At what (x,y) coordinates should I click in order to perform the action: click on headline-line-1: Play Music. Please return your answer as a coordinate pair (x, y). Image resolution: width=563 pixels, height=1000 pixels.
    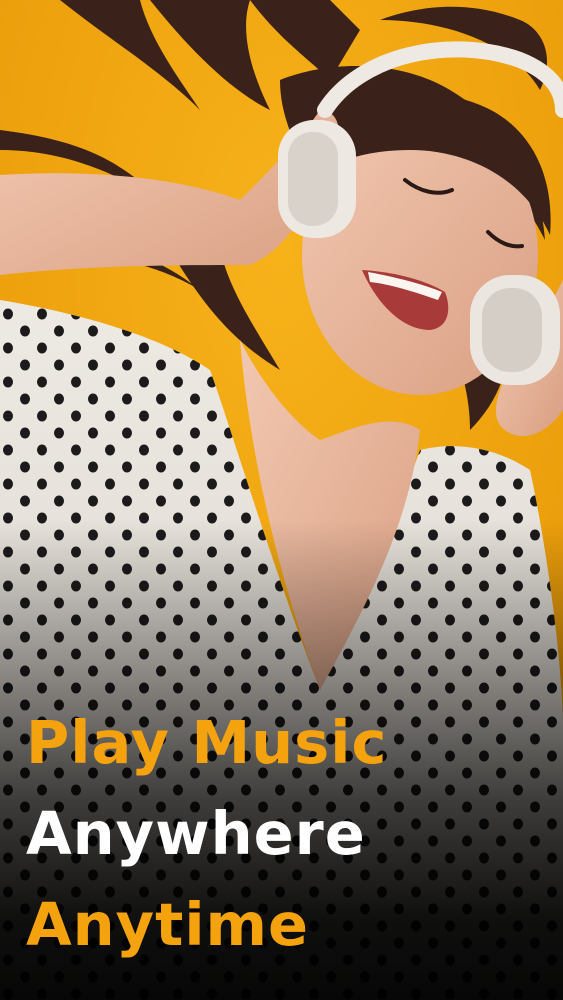
    Looking at the image, I should click on (207, 742).